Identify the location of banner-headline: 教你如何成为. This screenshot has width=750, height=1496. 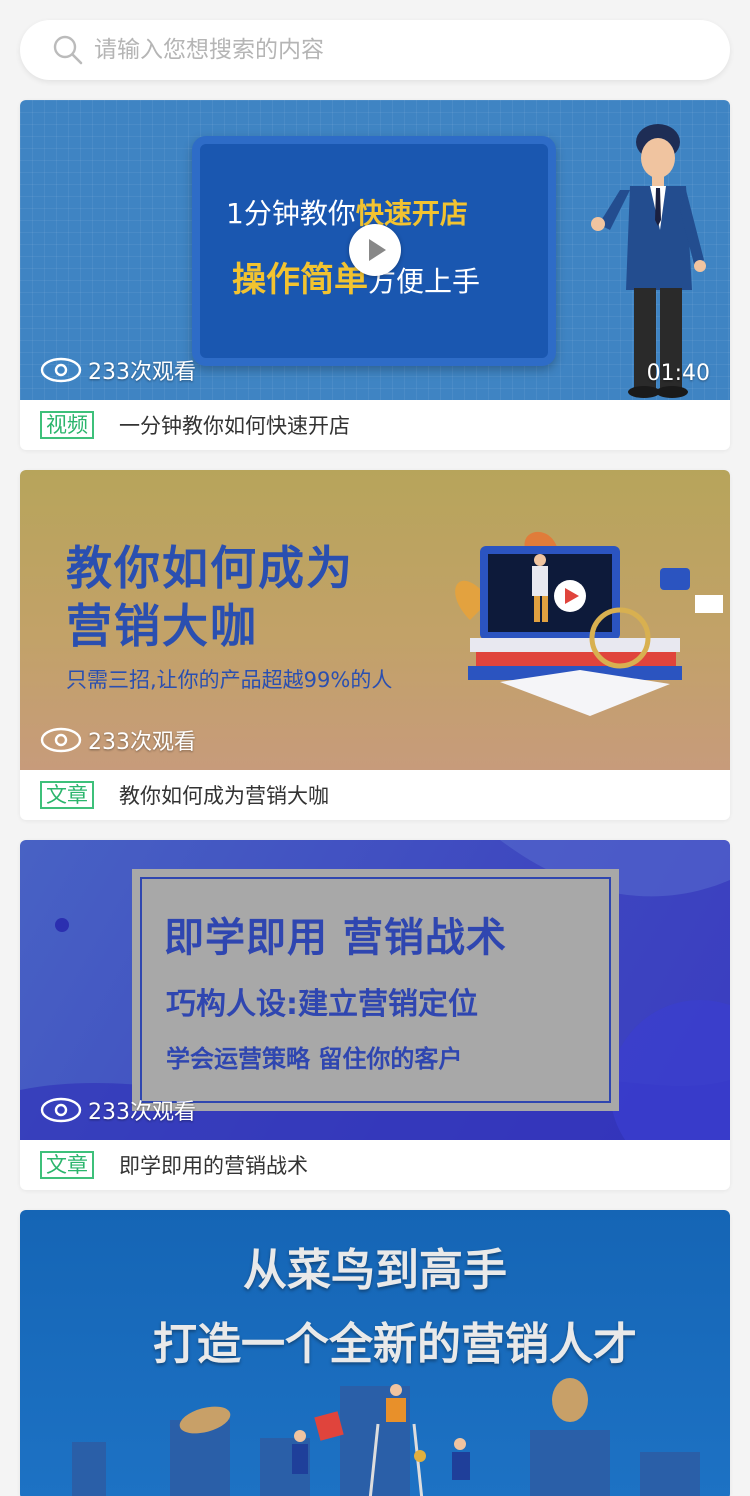
(210, 568).